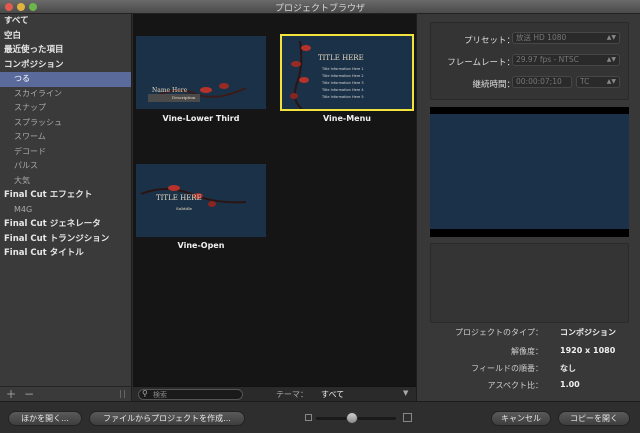 The image size is (640, 433). I want to click on field-order-label: フィールドの順番：, so click(507, 368).